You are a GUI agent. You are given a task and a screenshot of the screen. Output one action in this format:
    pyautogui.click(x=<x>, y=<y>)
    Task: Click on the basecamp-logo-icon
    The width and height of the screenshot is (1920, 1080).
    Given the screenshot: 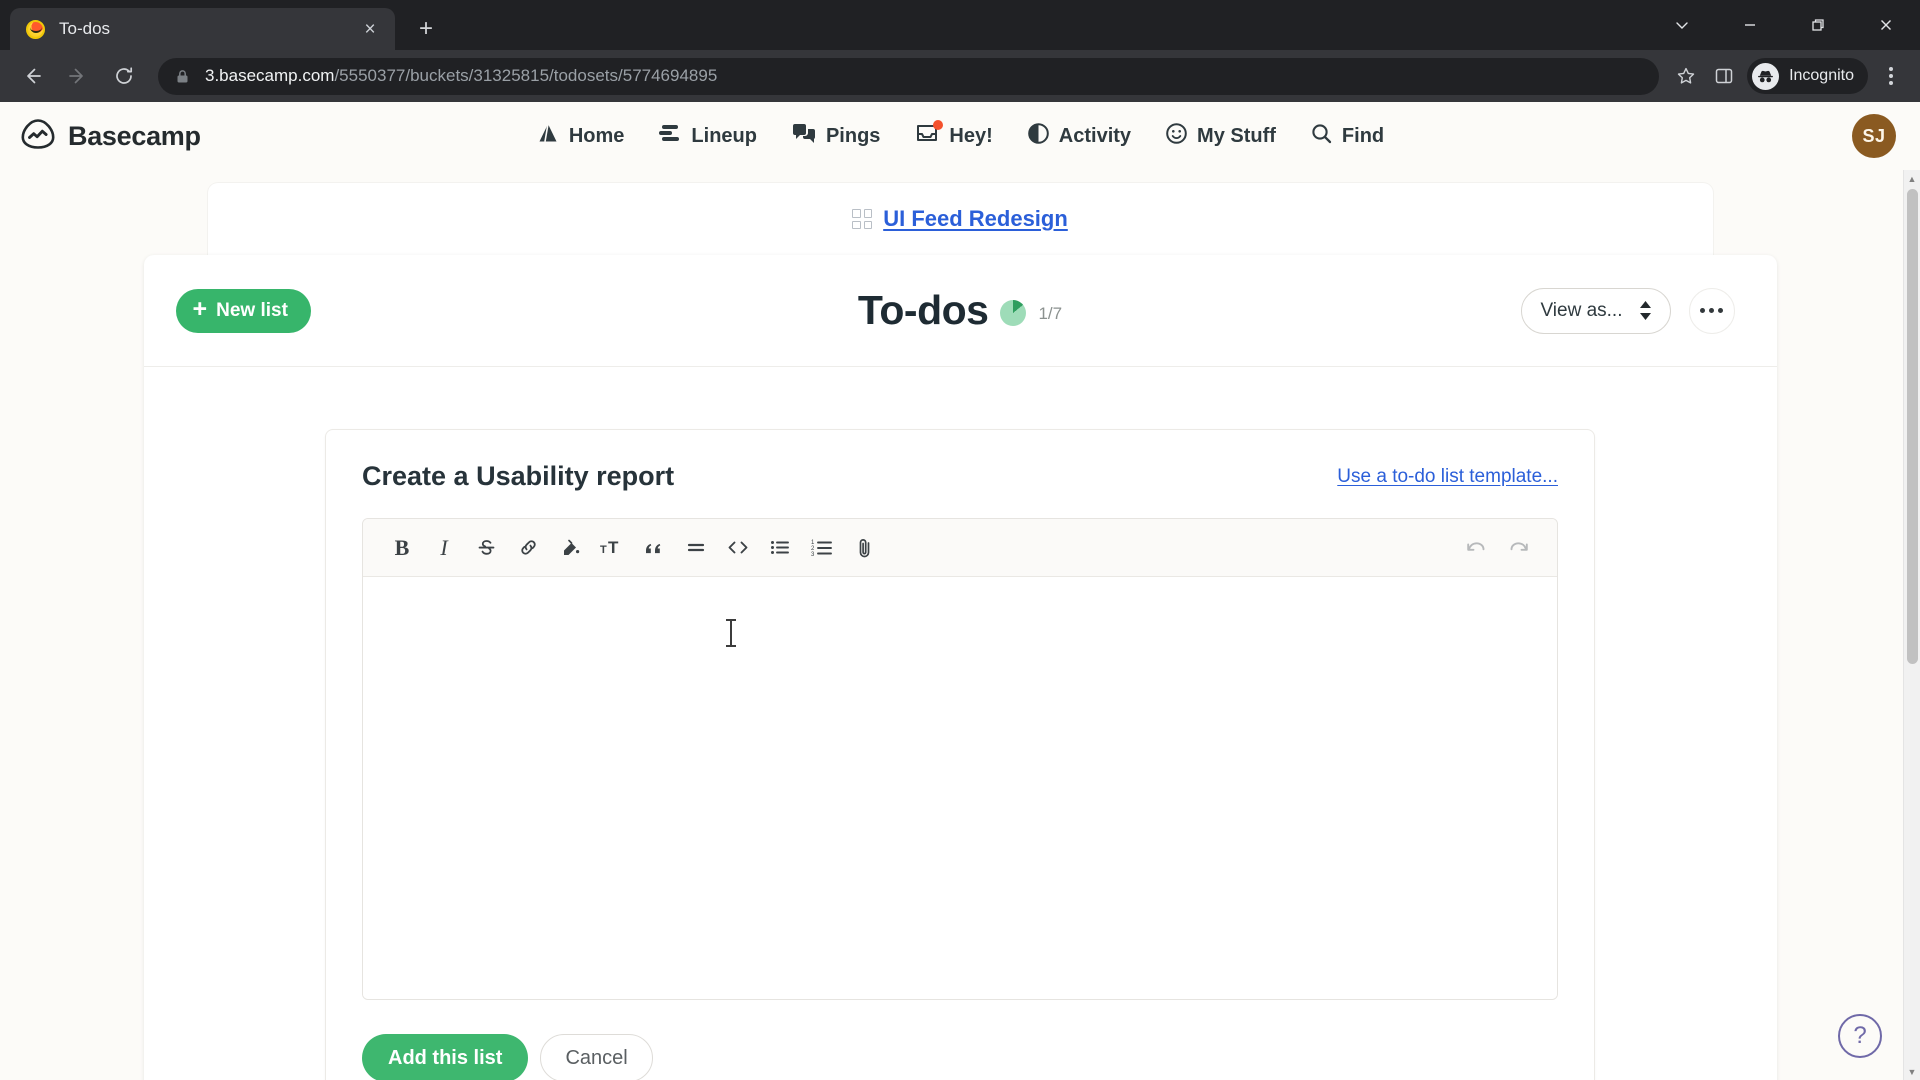 What is the action you would take?
    pyautogui.click(x=38, y=136)
    